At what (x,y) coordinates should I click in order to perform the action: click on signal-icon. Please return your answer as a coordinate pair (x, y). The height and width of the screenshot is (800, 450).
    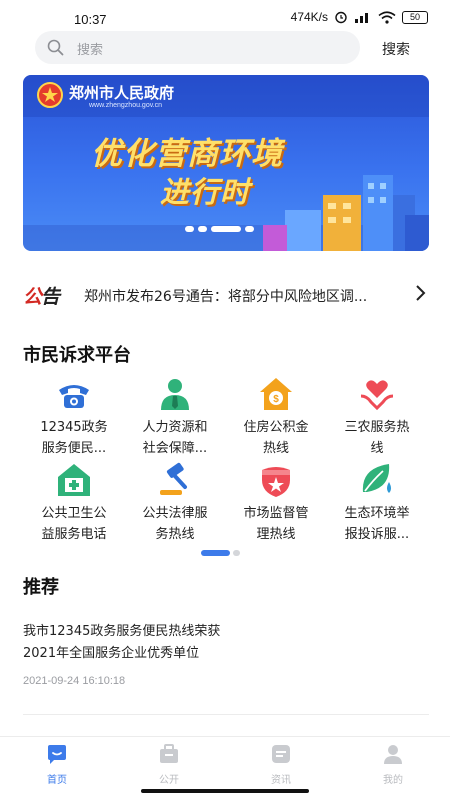
    Looking at the image, I should click on (361, 17).